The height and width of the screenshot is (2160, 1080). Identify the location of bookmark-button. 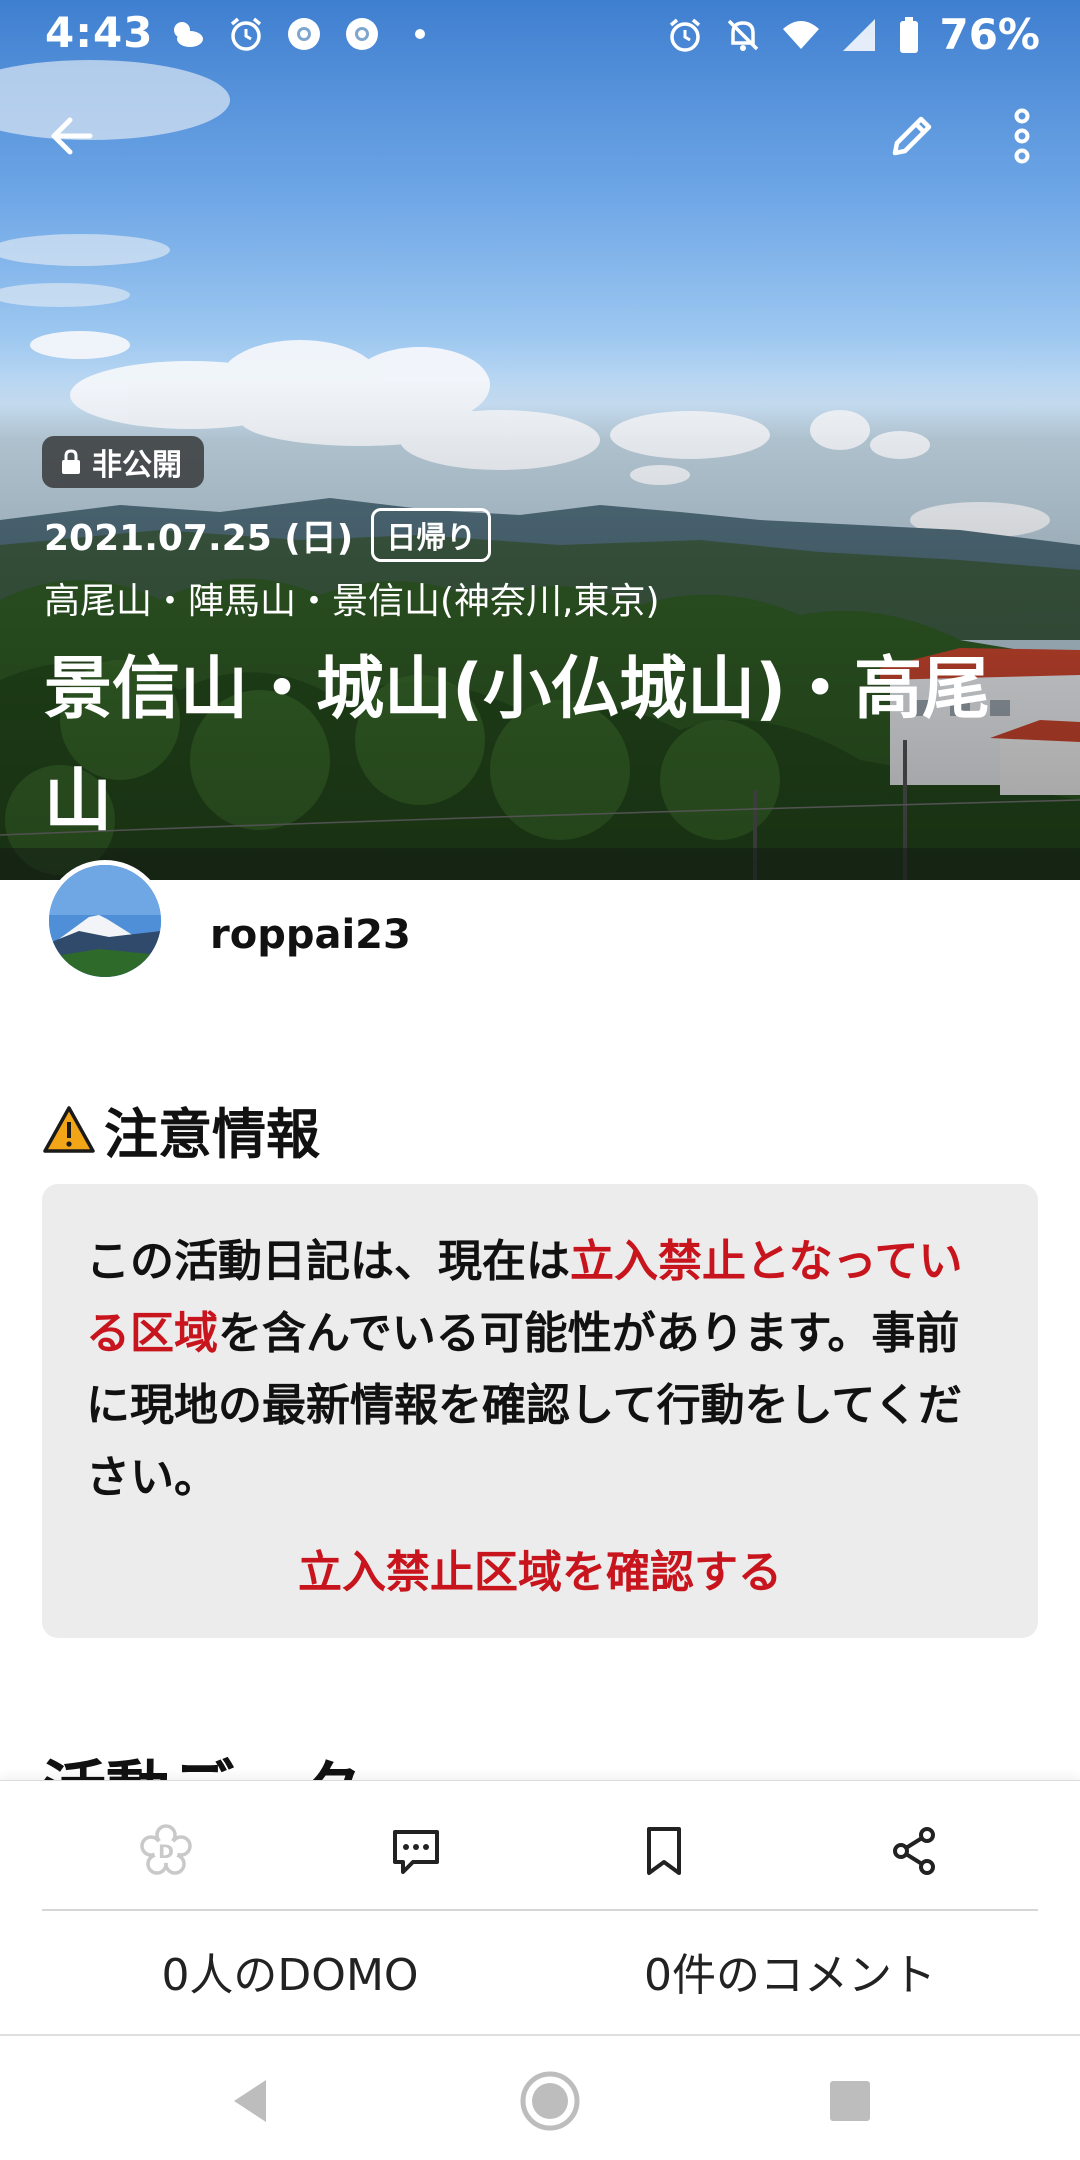
(664, 1851).